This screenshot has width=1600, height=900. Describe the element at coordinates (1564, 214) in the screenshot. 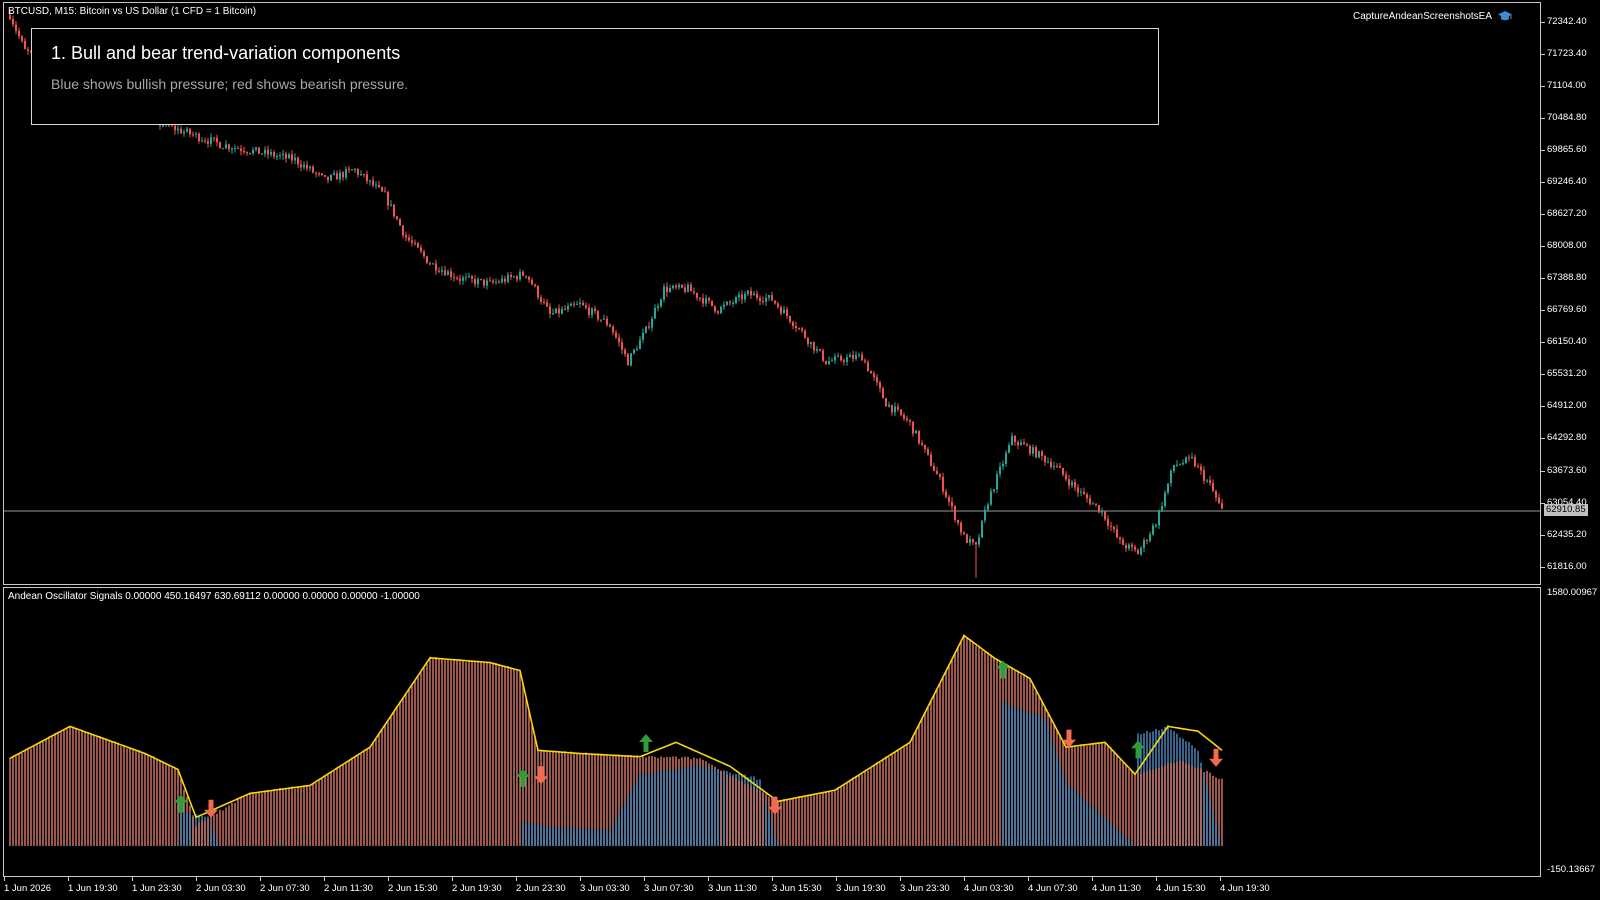

I see `price-tick-label: 68627.20` at that location.